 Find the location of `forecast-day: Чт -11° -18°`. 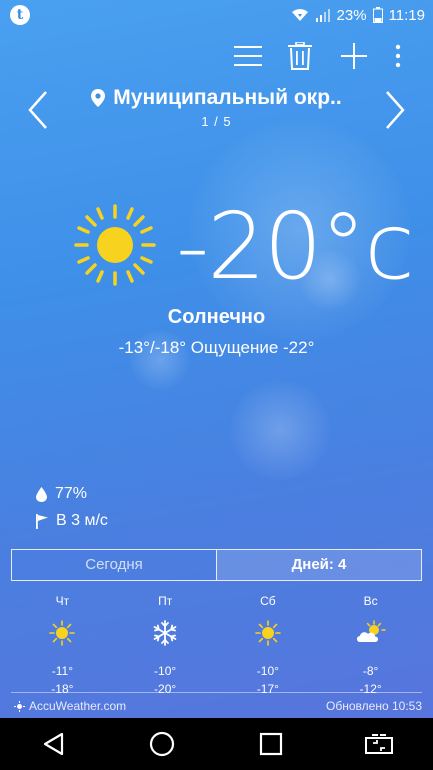

forecast-day: Чт -11° -18° is located at coordinates (62, 645).